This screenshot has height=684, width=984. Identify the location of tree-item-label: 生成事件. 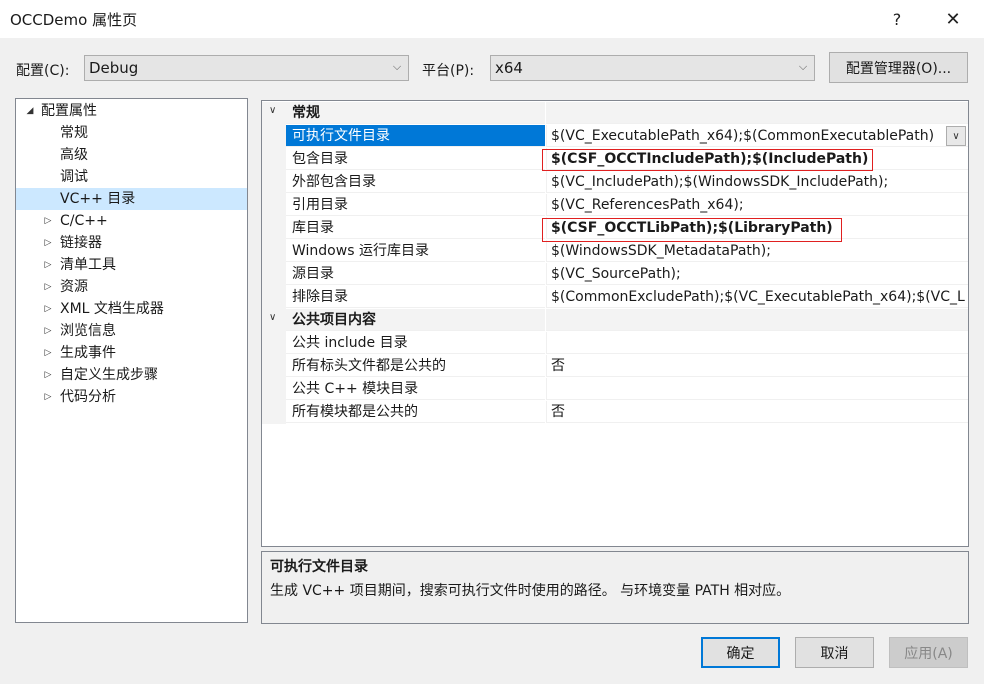
(88, 353).